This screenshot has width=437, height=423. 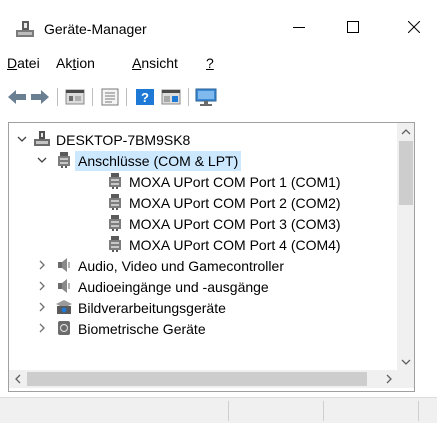 What do you see at coordinates (64, 328) in the screenshot?
I see `biometric-icon` at bounding box center [64, 328].